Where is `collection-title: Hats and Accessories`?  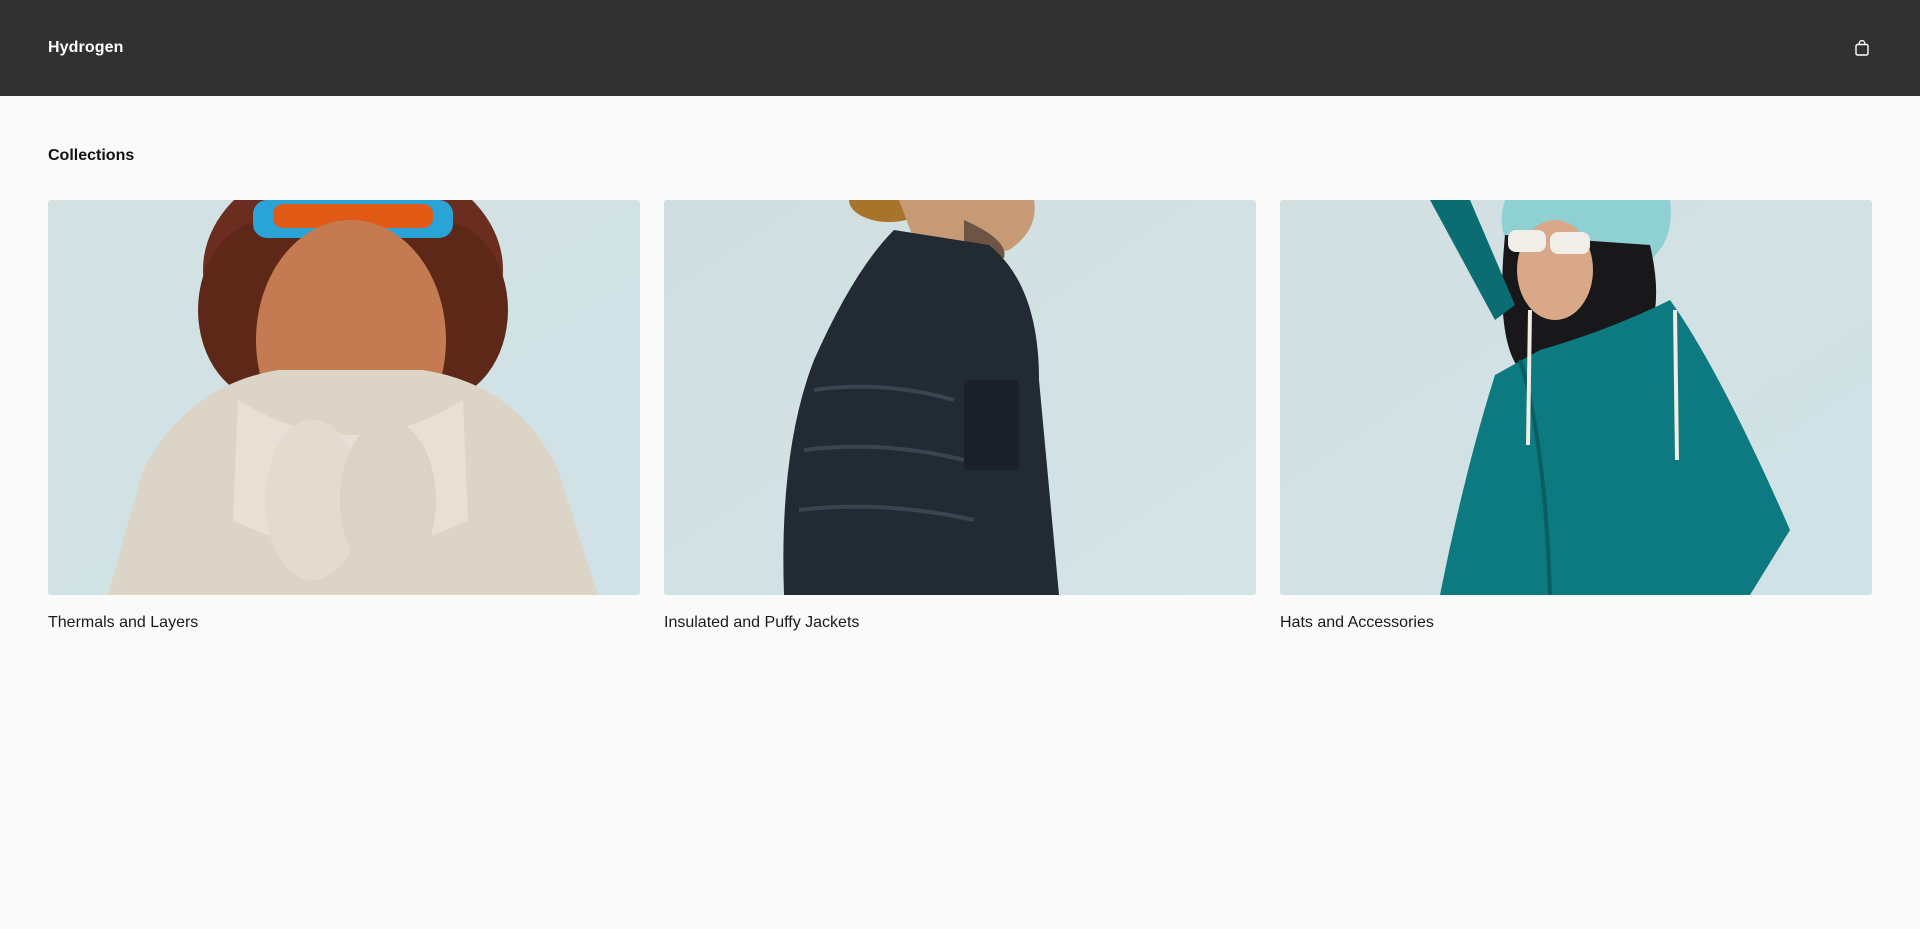
collection-title: Hats and Accessories is located at coordinates (1576, 623).